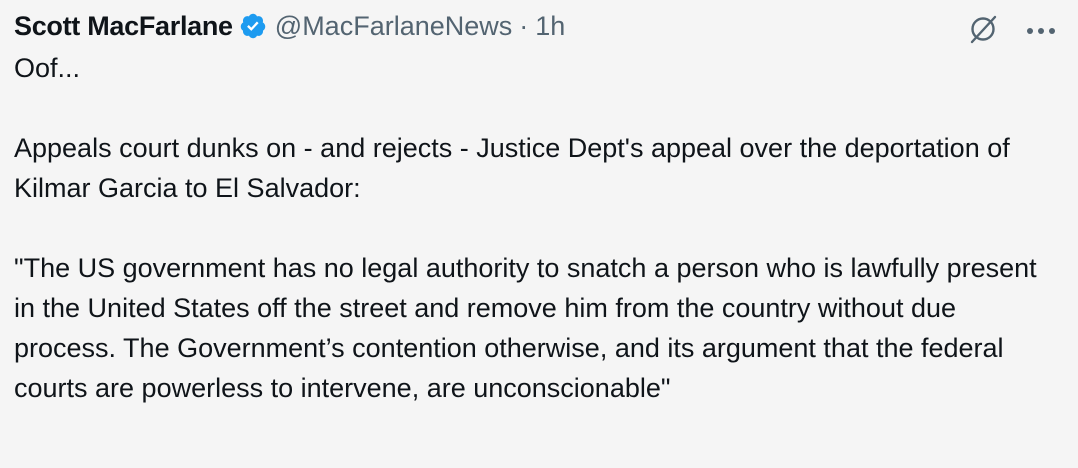 The height and width of the screenshot is (468, 1078). What do you see at coordinates (123, 26) in the screenshot?
I see `author-name: Scott MacFarlane` at bounding box center [123, 26].